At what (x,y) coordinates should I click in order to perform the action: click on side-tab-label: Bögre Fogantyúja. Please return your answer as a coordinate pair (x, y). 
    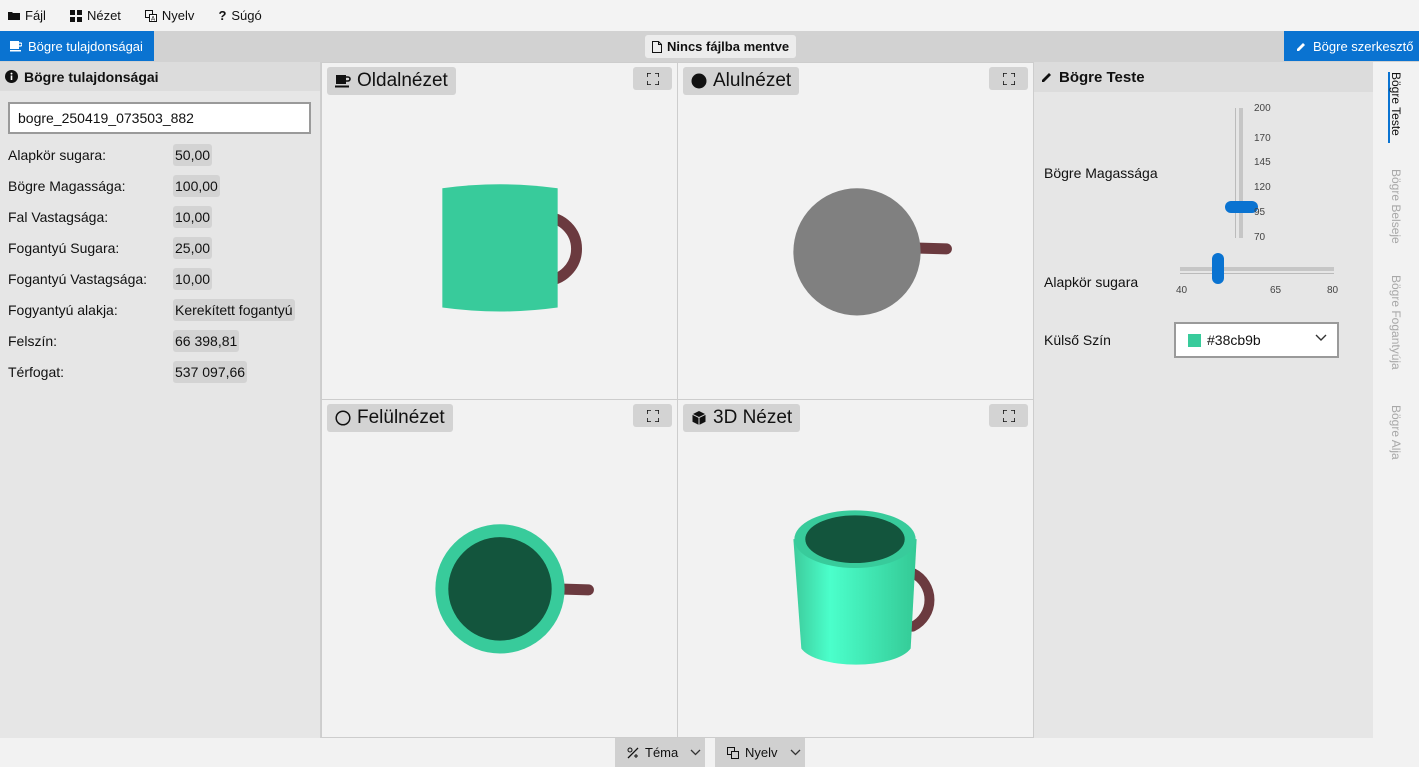
    Looking at the image, I should click on (1396, 322).